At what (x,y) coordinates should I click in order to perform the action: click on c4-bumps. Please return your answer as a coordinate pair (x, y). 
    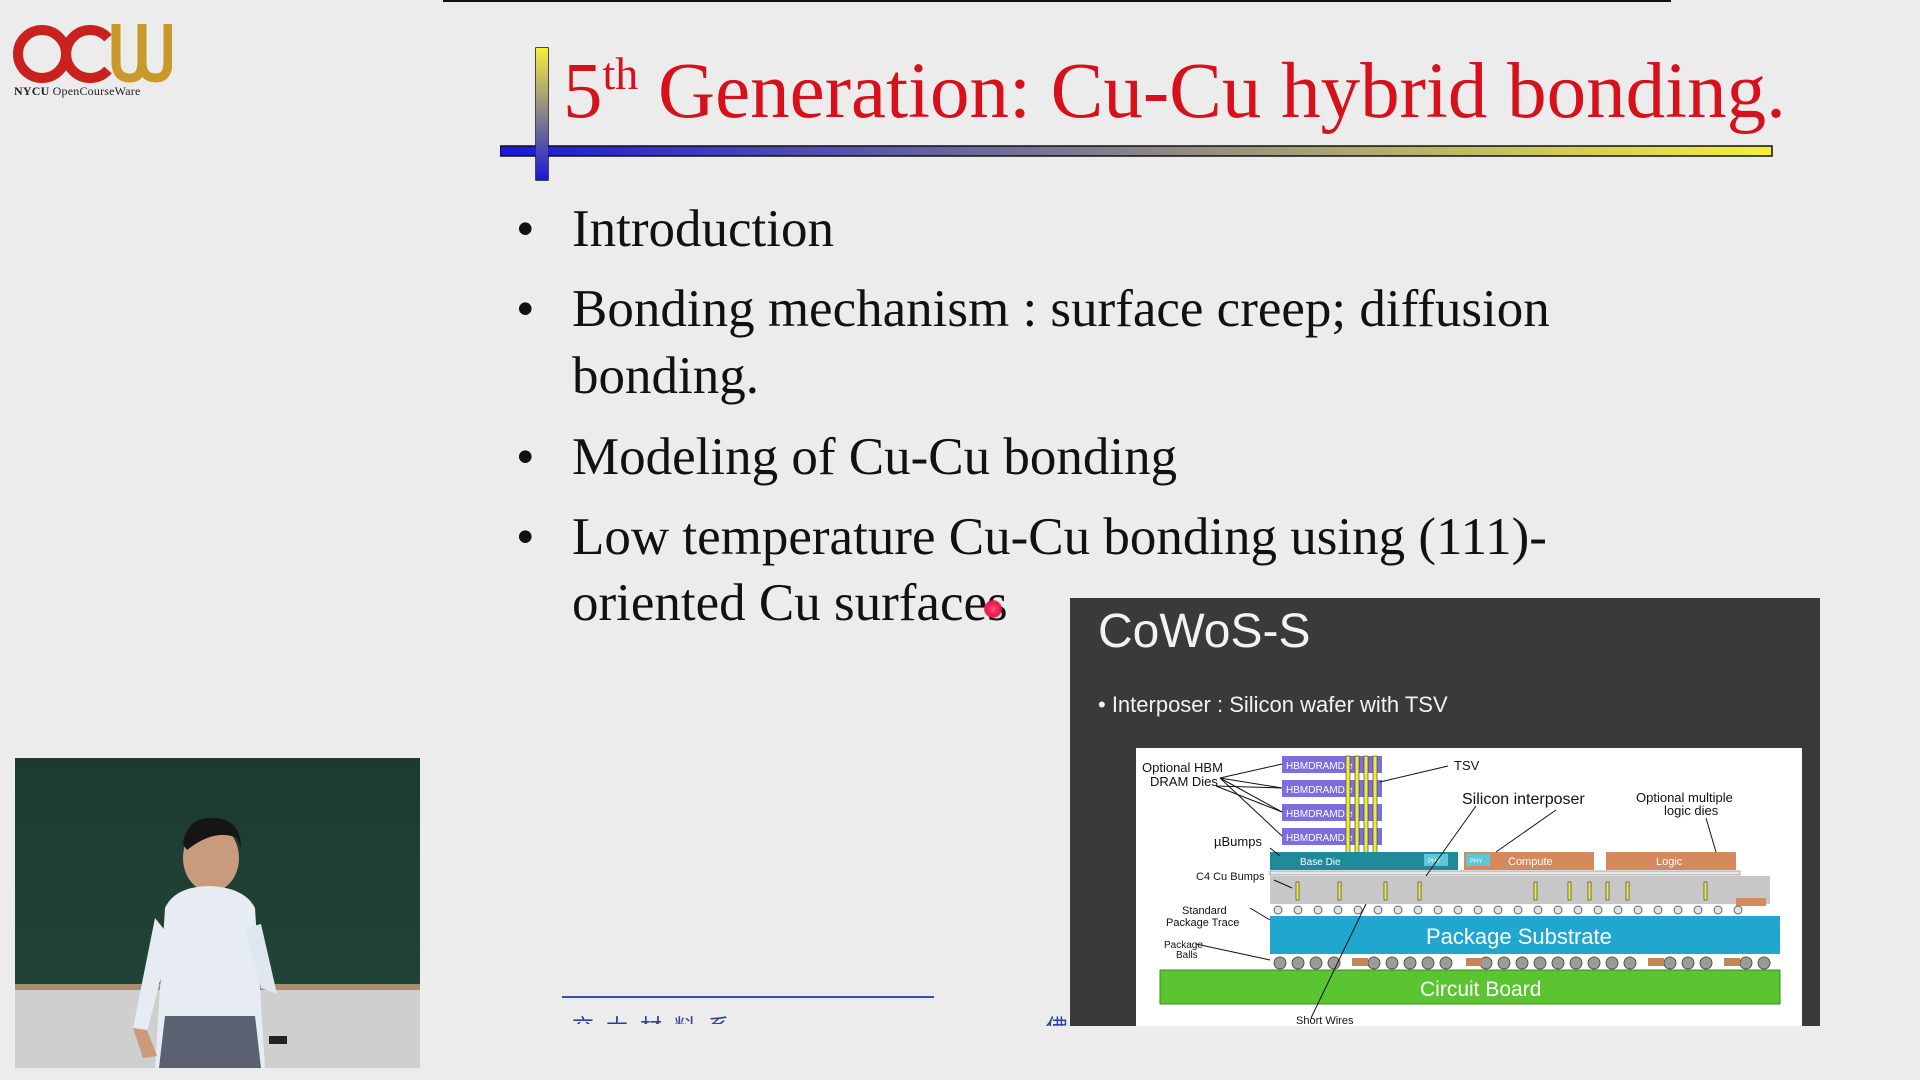
    Looking at the image, I should click on (1508, 910).